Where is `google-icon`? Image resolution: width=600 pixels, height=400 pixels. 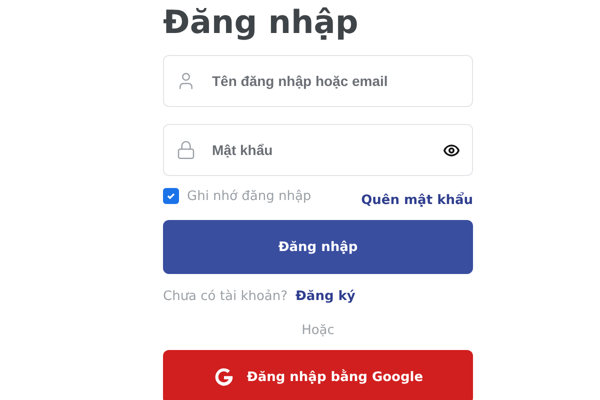 google-icon is located at coordinates (223, 377).